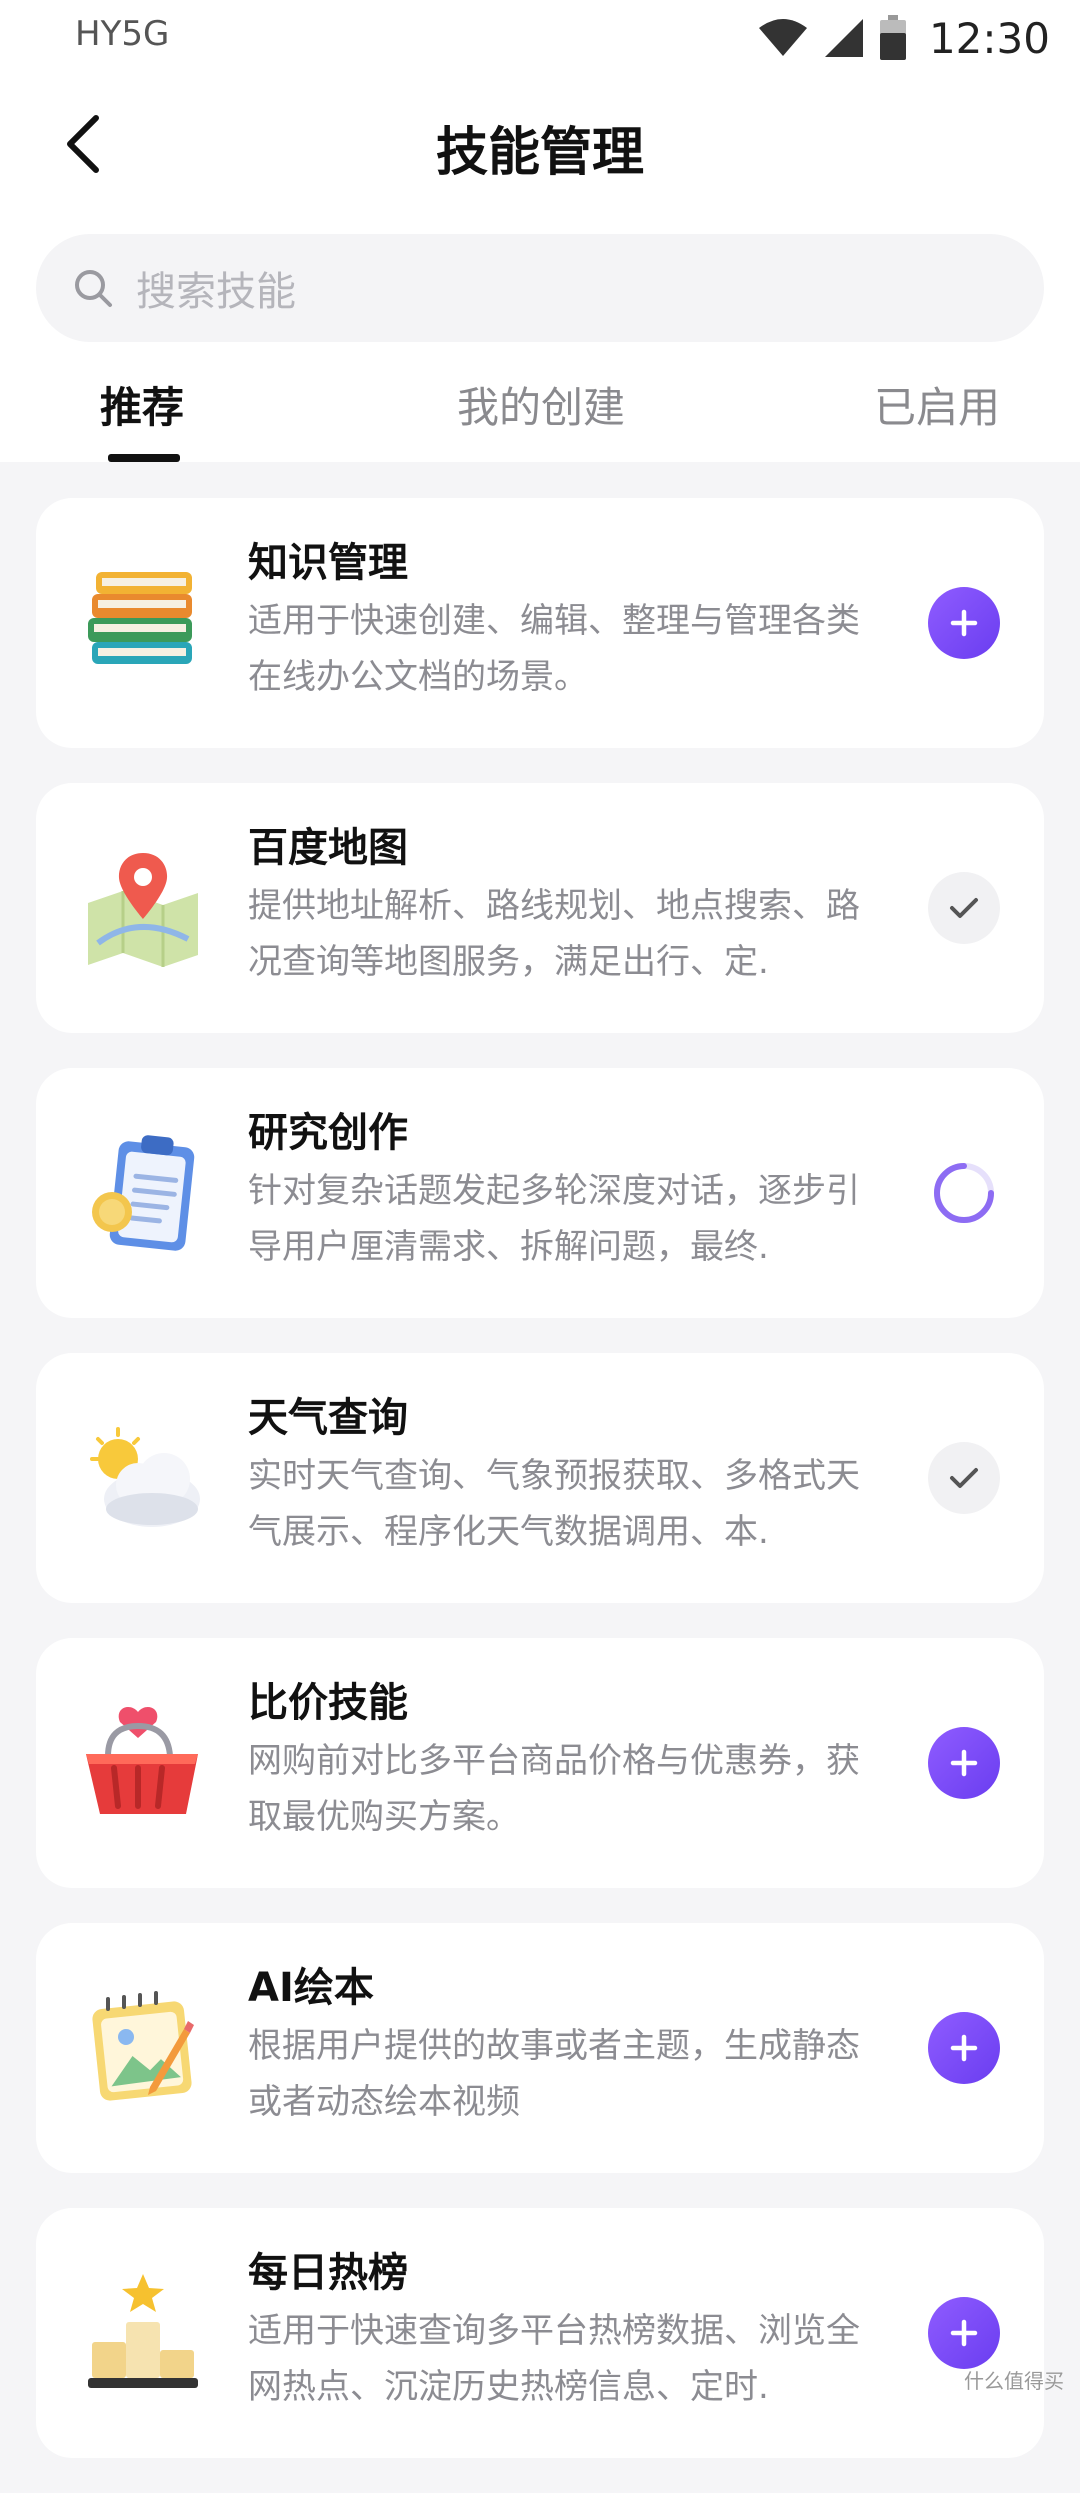 This screenshot has height=2493, width=1080. I want to click on skill-card-ai-picturebook: AI绘本 根据用户提供的故事或者主题，生成静态或者动态绘本视频, so click(540, 2048).